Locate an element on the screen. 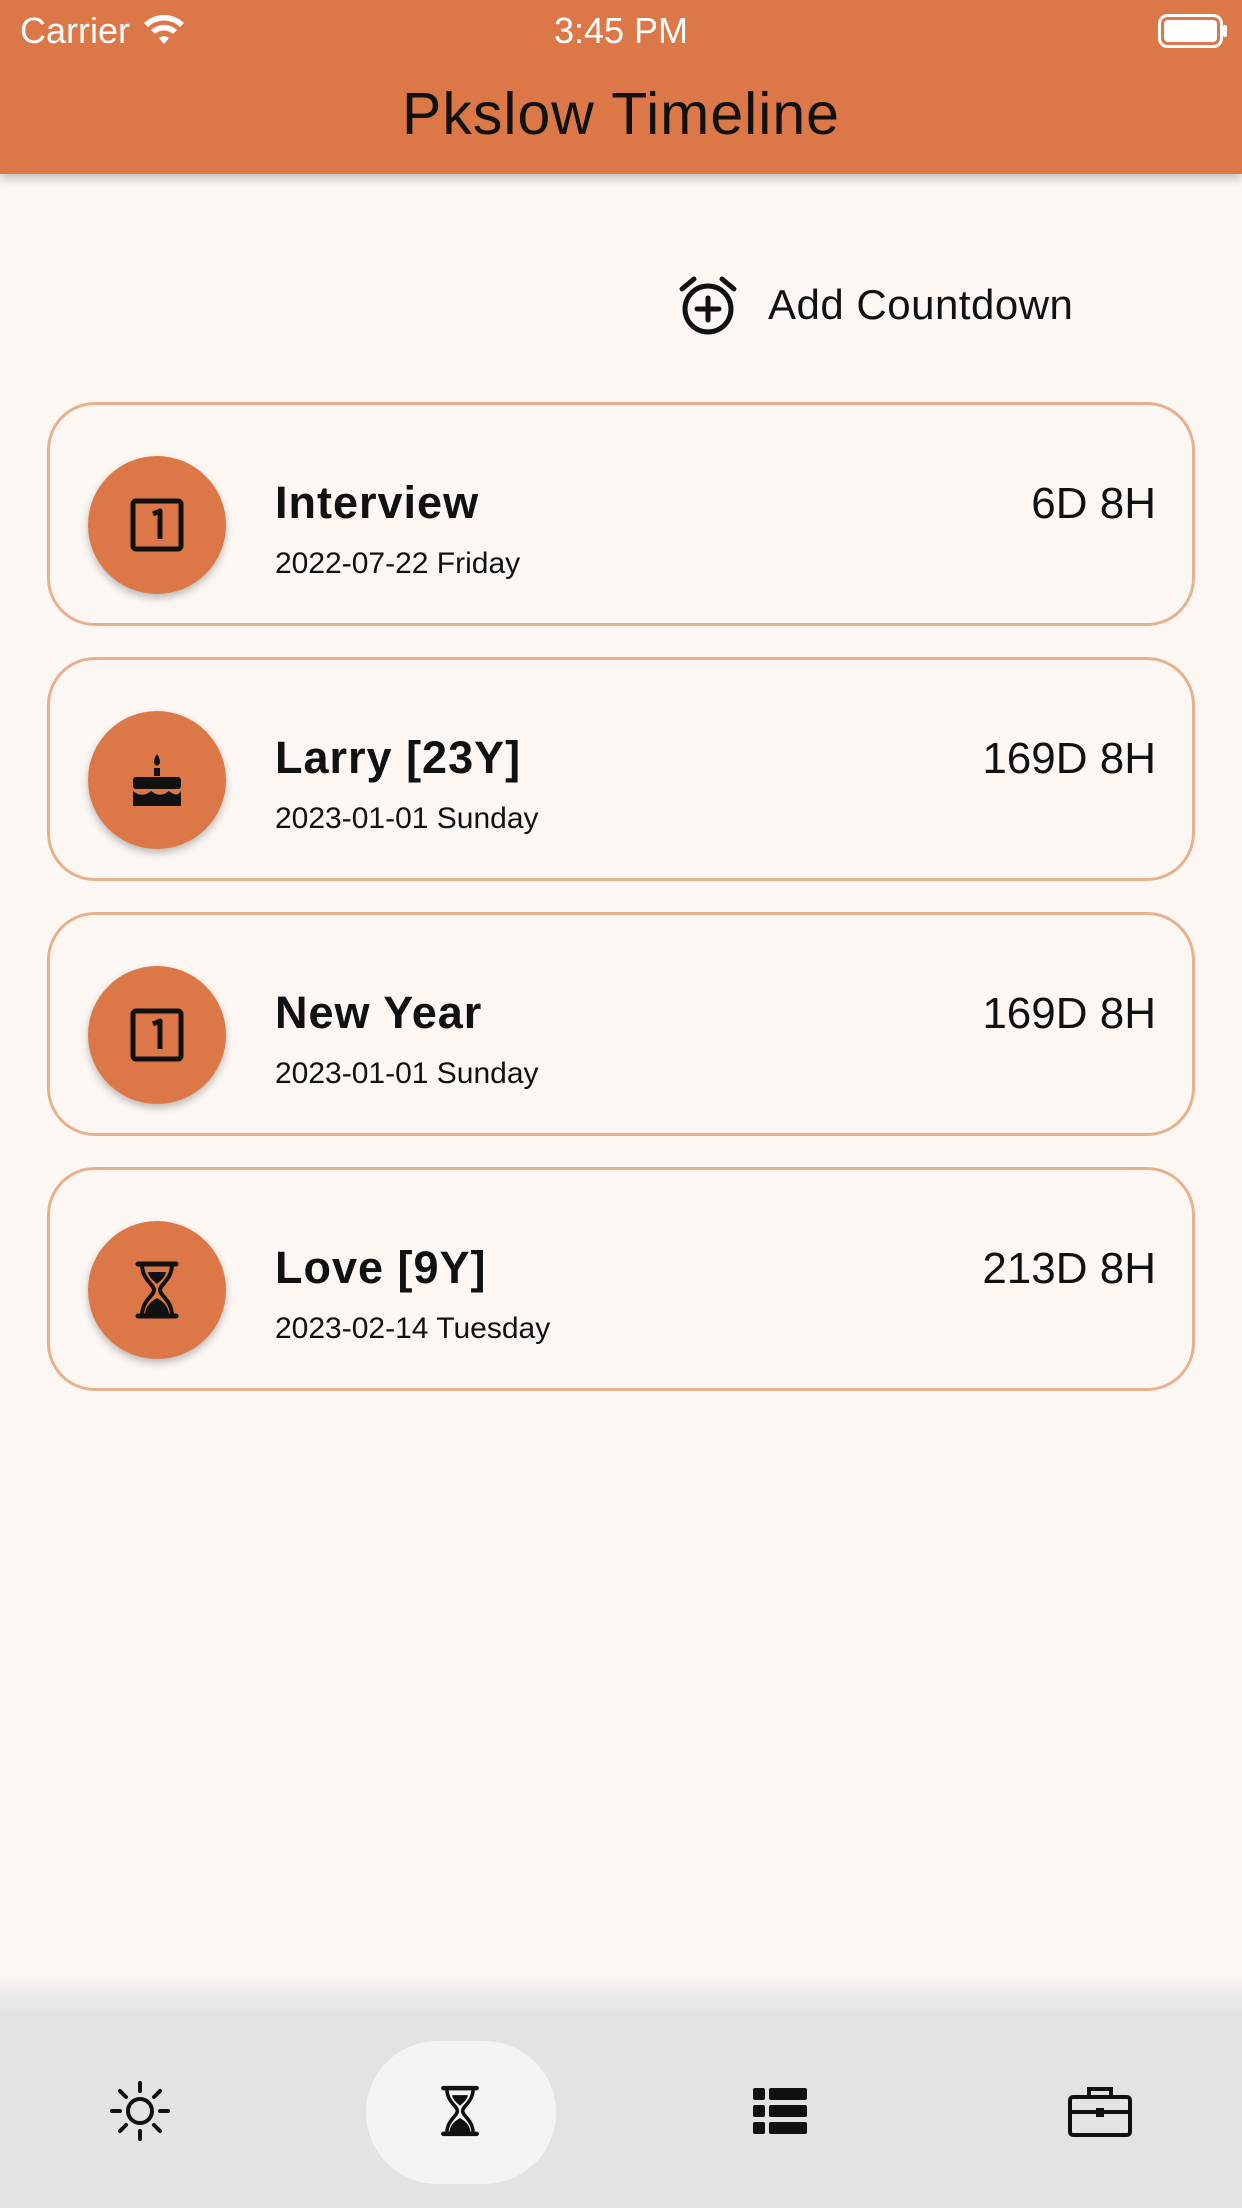 This screenshot has width=1242, height=2208. add-countdown-button: Add Countdown is located at coordinates (874, 305).